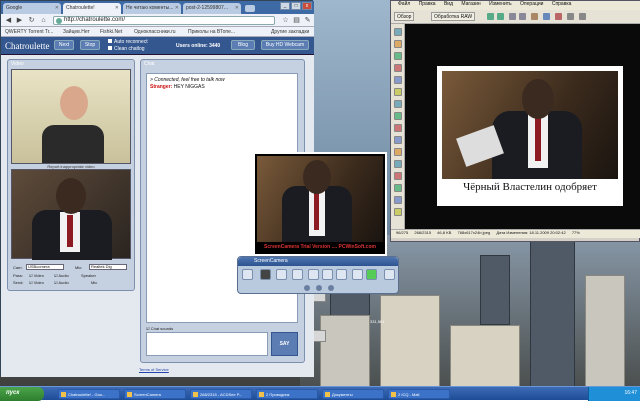 This screenshot has width=640, height=401. What do you see at coordinates (76, 32) in the screenshot?
I see `bookmark-item: Зайцев.Нет` at bounding box center [76, 32].